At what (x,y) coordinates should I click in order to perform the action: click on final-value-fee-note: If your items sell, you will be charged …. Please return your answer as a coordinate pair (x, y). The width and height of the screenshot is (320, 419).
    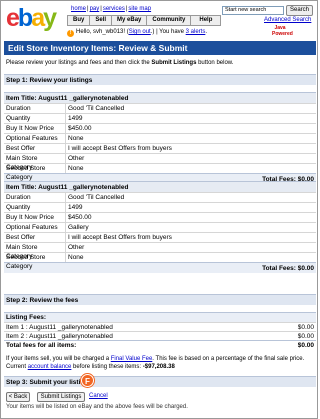
    Looking at the image, I should click on (155, 363).